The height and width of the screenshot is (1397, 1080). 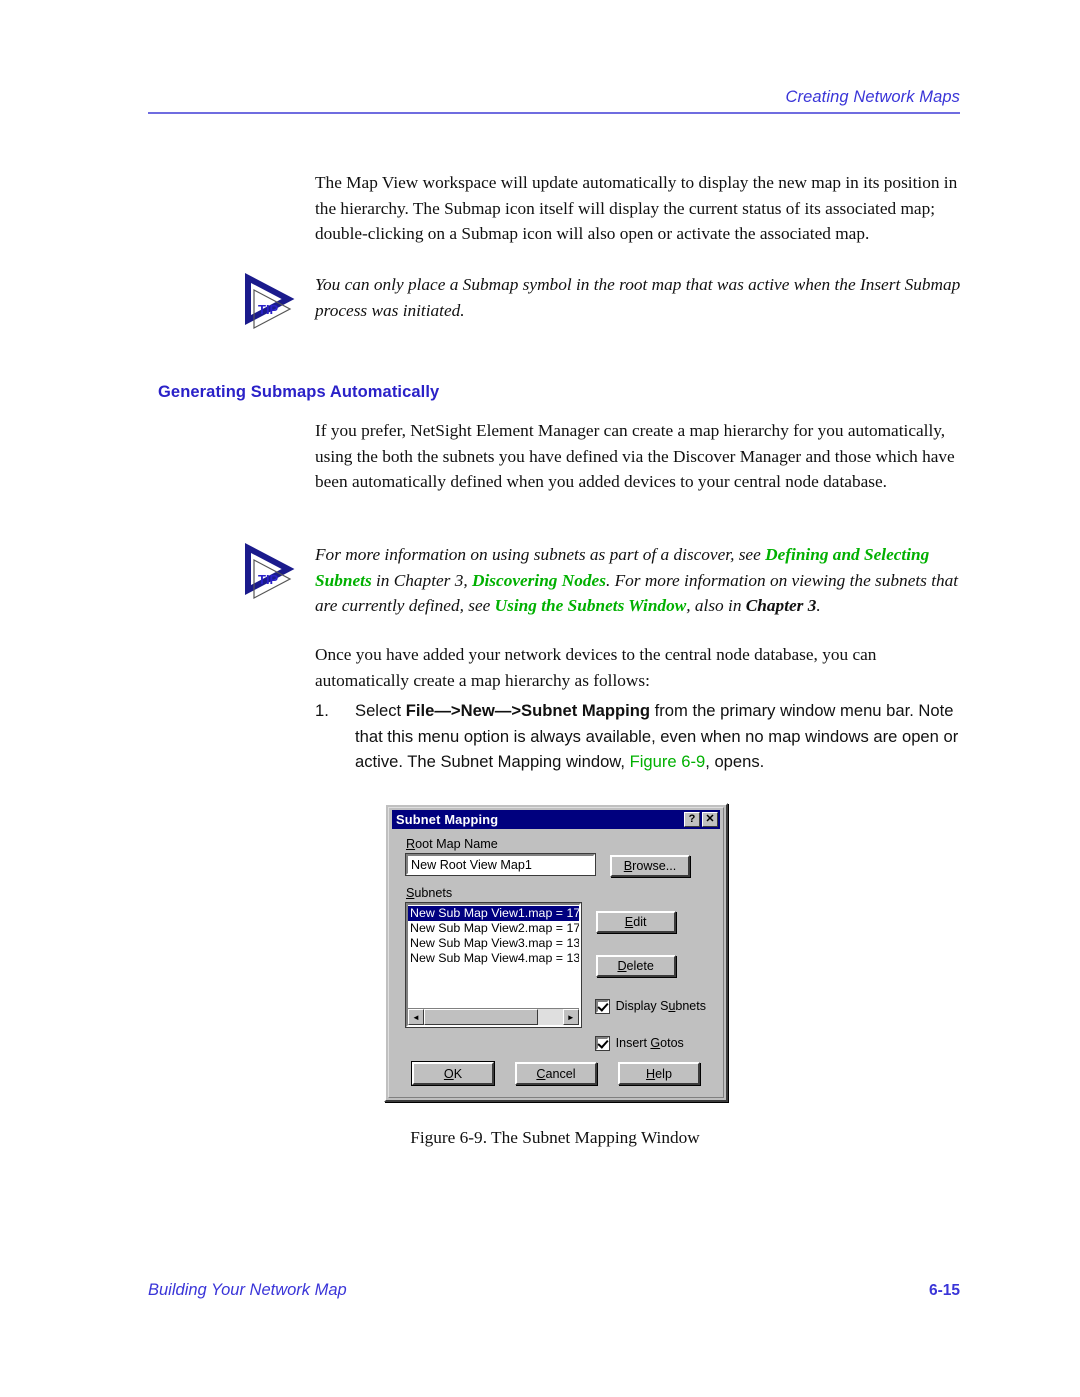 What do you see at coordinates (247, 1290) in the screenshot?
I see `footer-chapter-title: Building Your Network Map` at bounding box center [247, 1290].